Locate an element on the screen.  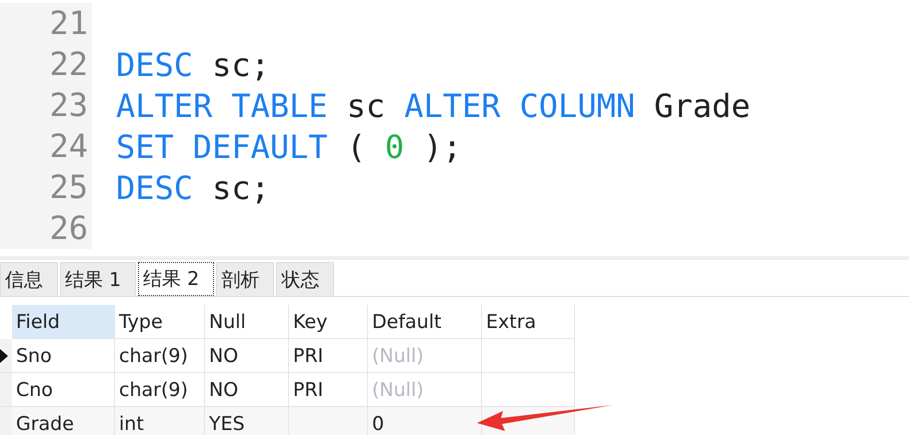
result-tab: 剖析 is located at coordinates (245, 279).